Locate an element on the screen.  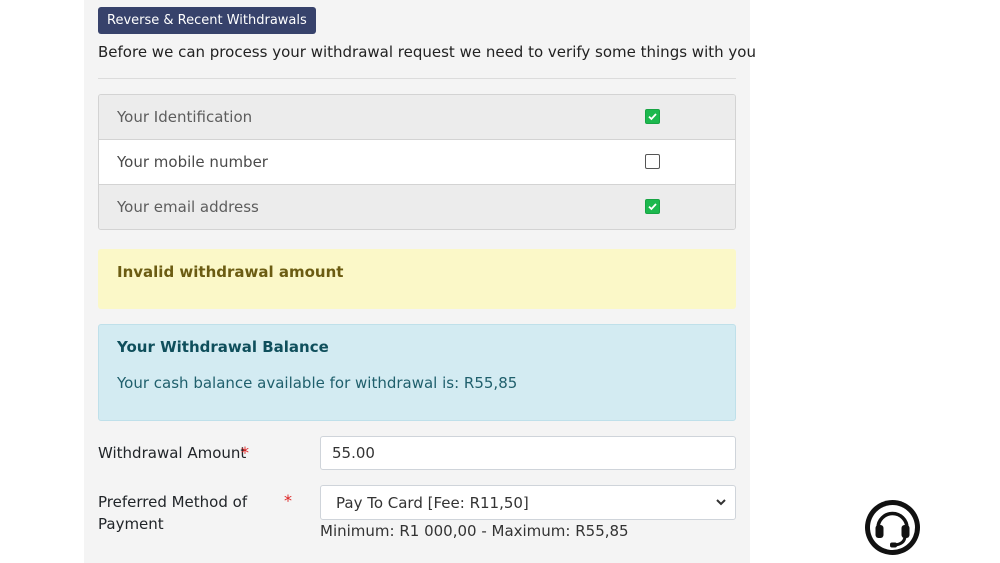
verification-row-mobile: Your mobile number is located at coordinates (417, 162).